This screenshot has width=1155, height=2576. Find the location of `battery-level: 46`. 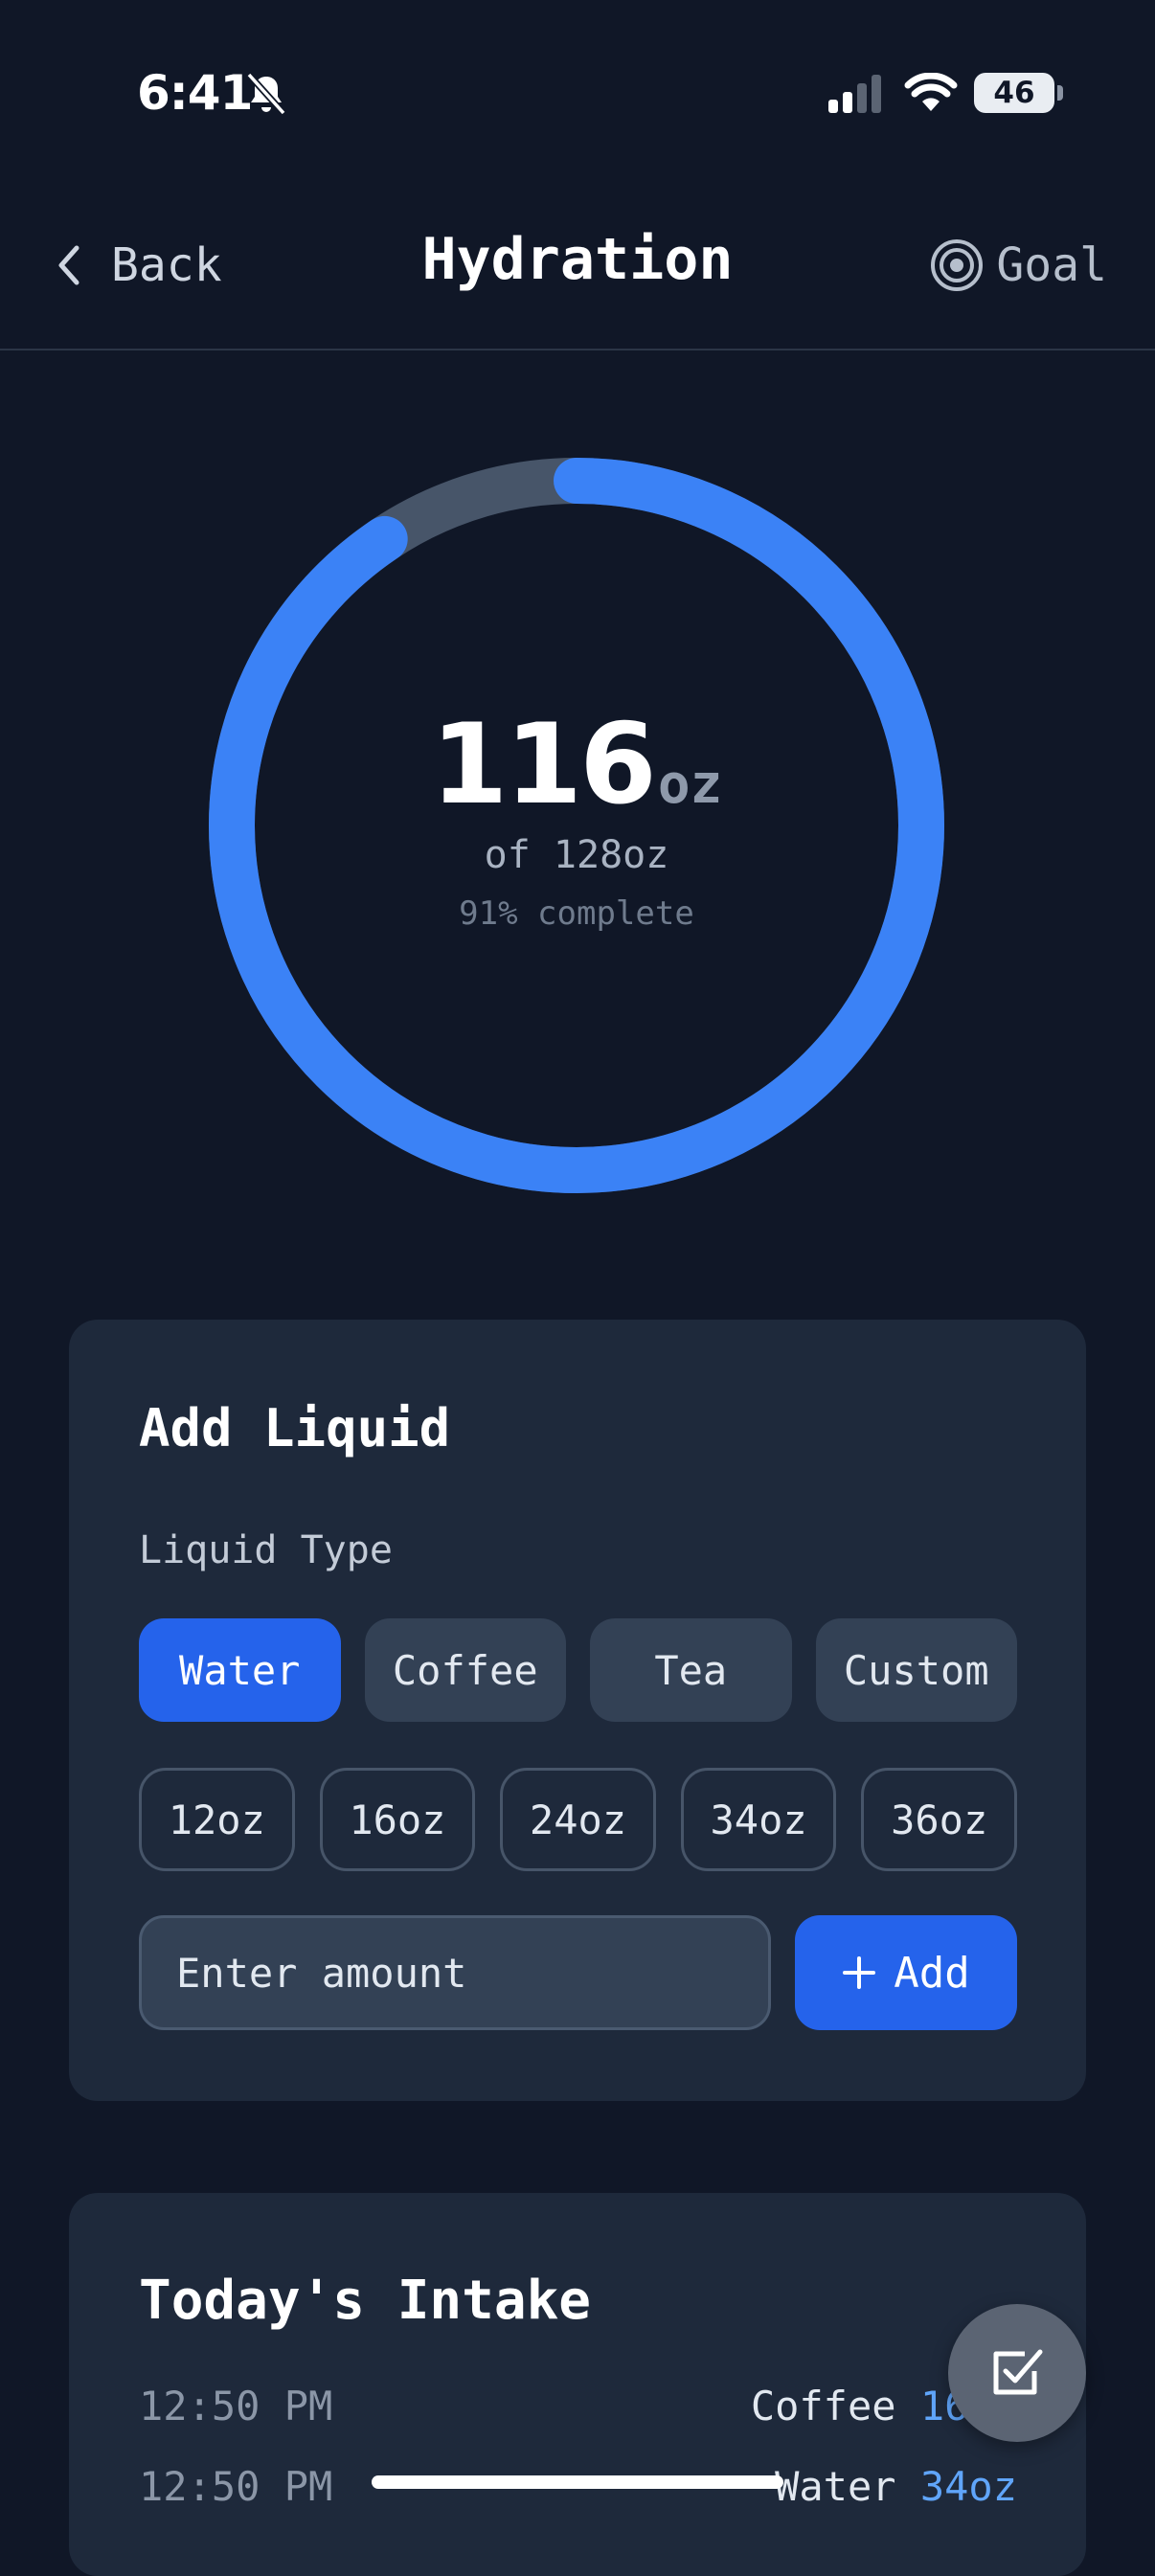

battery-level: 46 is located at coordinates (1014, 93).